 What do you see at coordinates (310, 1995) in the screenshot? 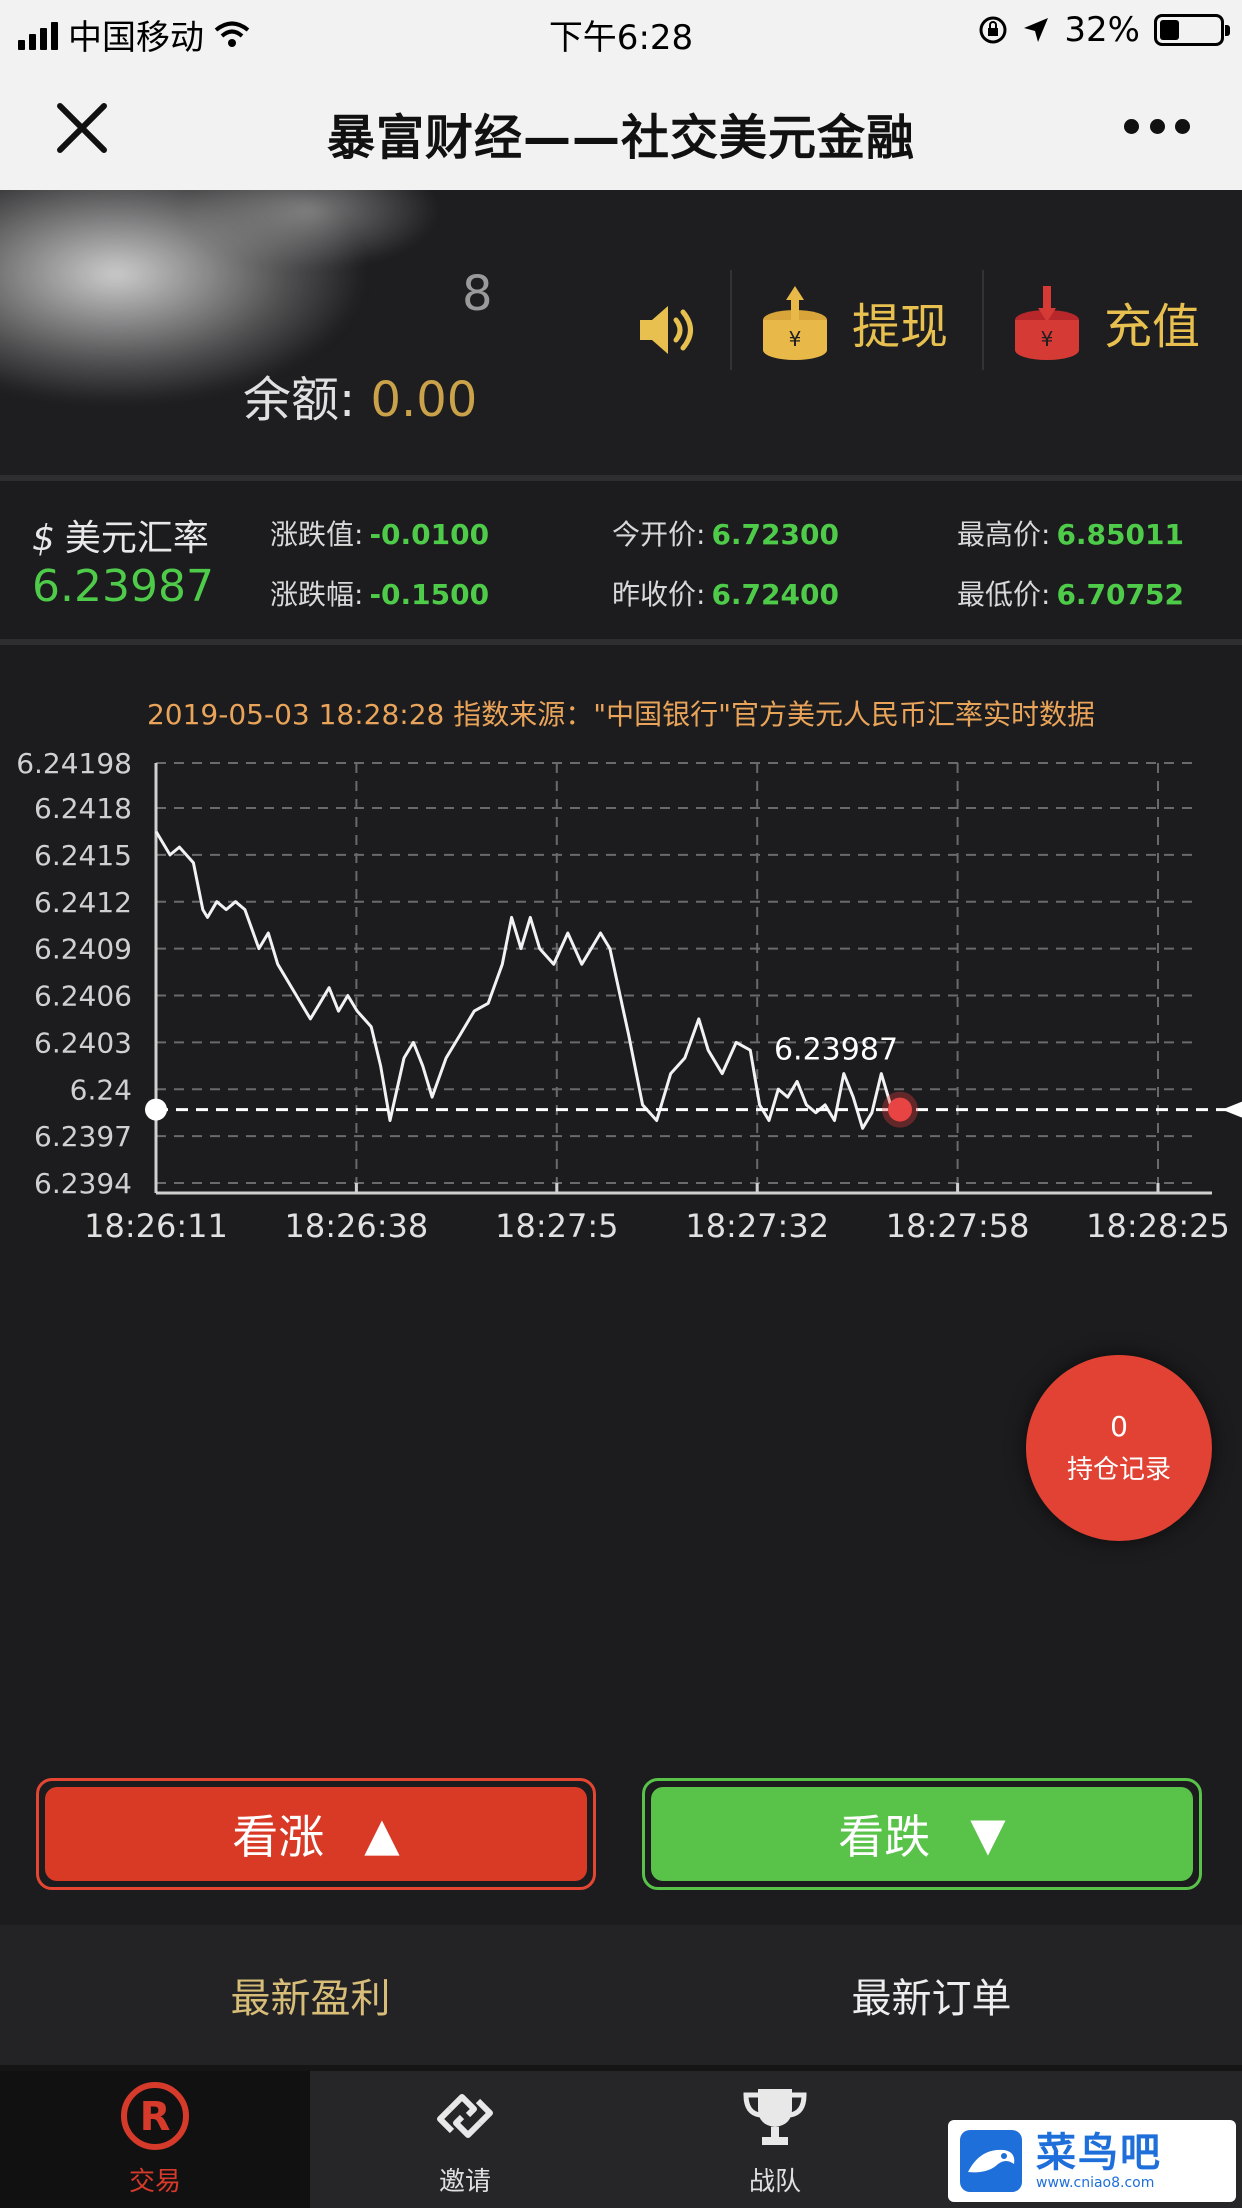
I see `tab-latest-profit: 最新盈利` at bounding box center [310, 1995].